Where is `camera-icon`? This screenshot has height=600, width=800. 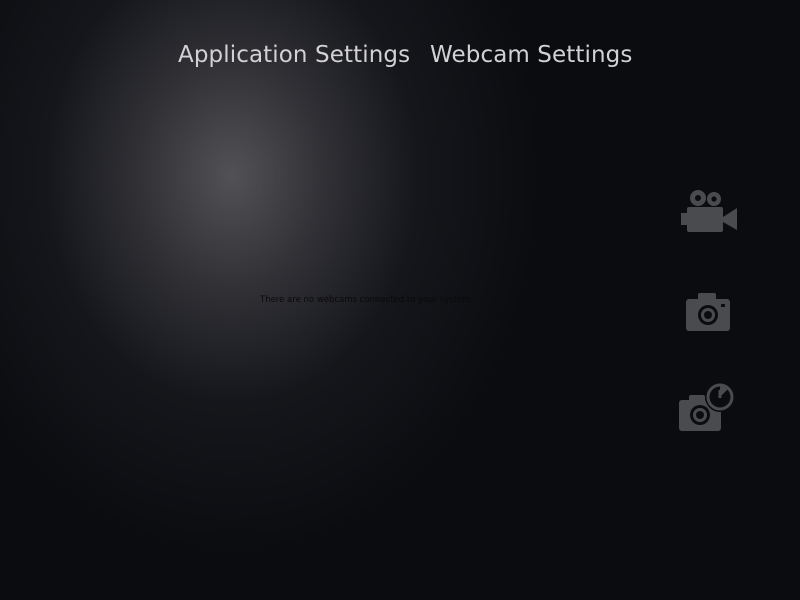 camera-icon is located at coordinates (708, 312).